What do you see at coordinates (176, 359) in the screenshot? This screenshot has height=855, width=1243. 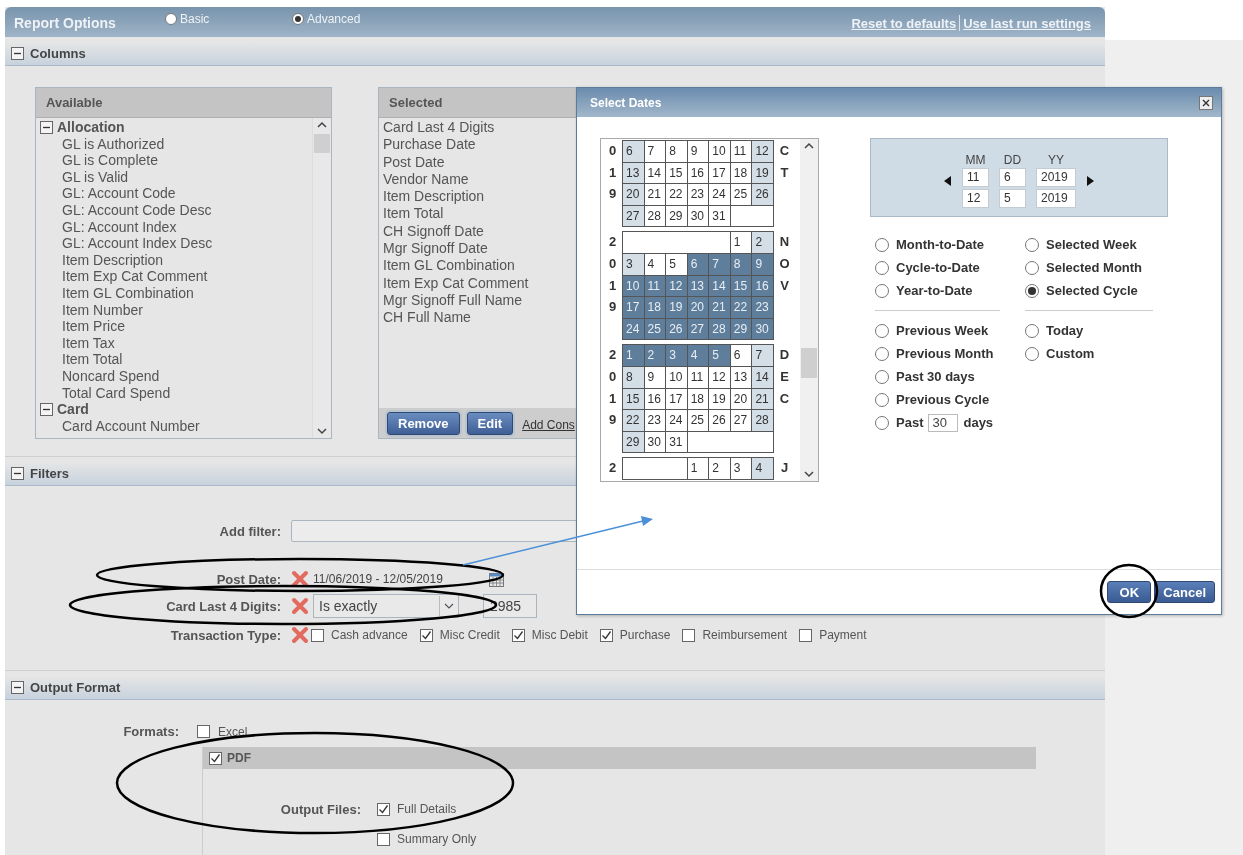 I see `list-item: Item Total` at bounding box center [176, 359].